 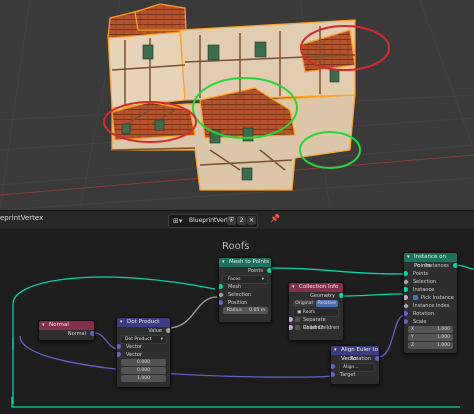 What do you see at coordinates (66, 325) in the screenshot?
I see `node-header: Normal` at bounding box center [66, 325].